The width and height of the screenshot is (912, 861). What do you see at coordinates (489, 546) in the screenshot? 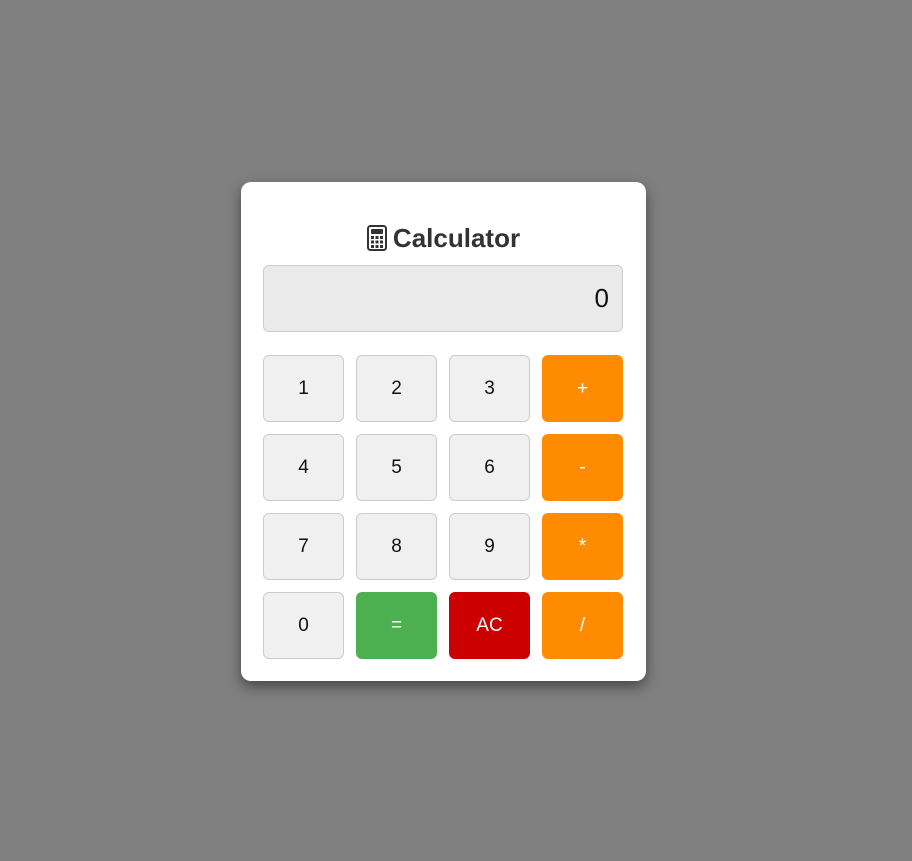
I see `key-9: 9` at bounding box center [489, 546].